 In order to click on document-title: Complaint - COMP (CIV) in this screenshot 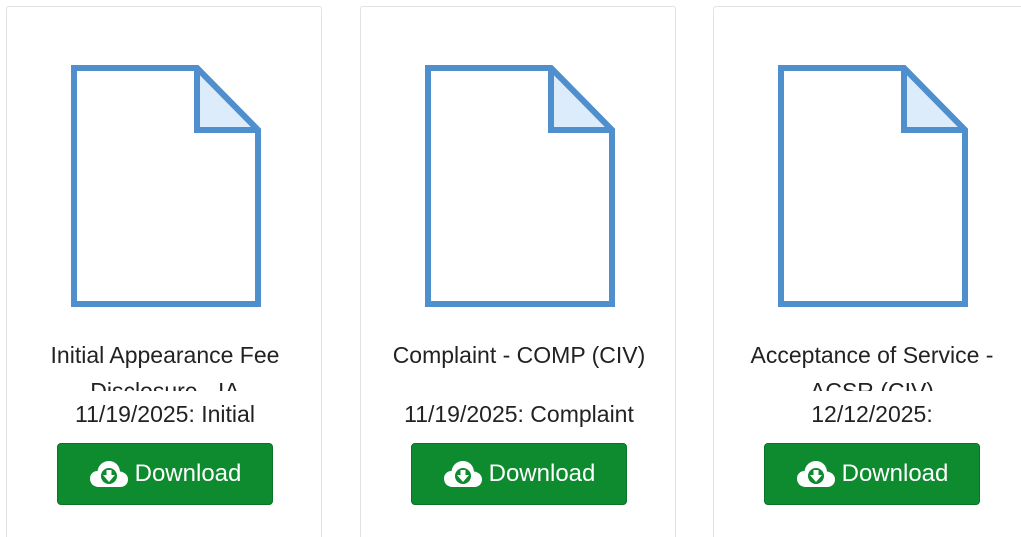, I will do `click(519, 355)`.